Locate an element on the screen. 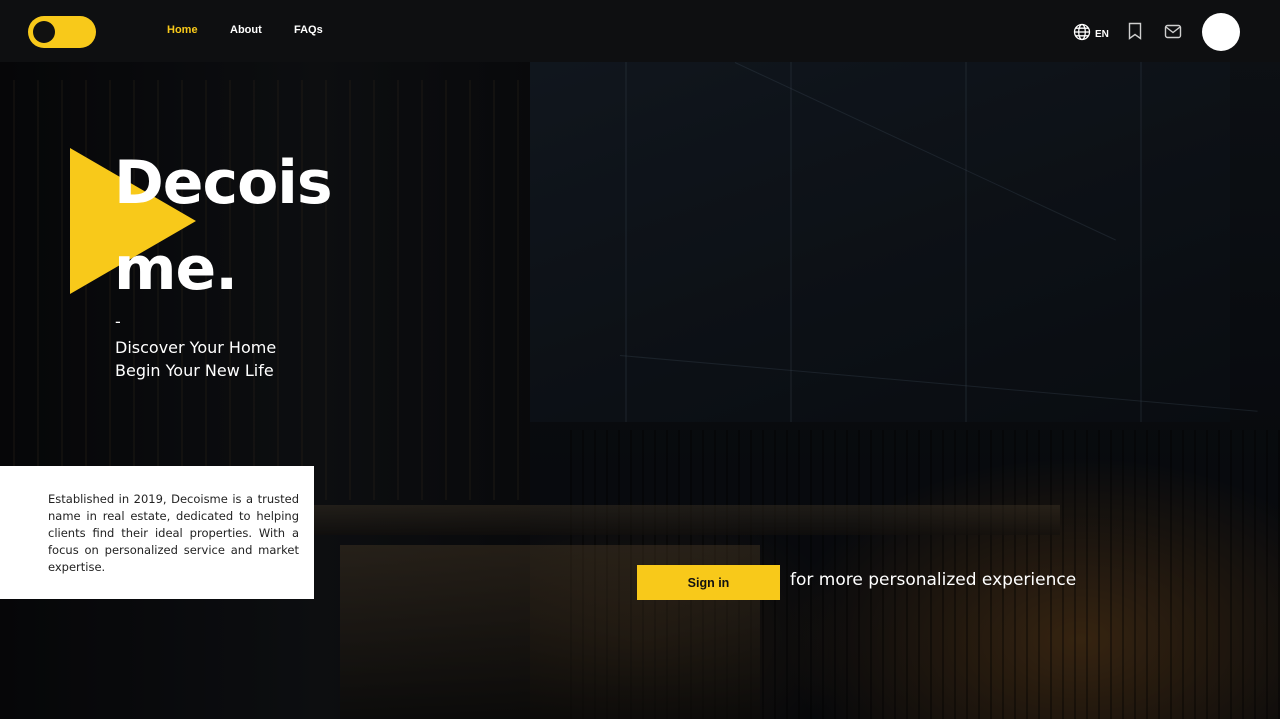 The image size is (1280, 719). hero-subtitle-line-1: Discover Your Home is located at coordinates (196, 347).